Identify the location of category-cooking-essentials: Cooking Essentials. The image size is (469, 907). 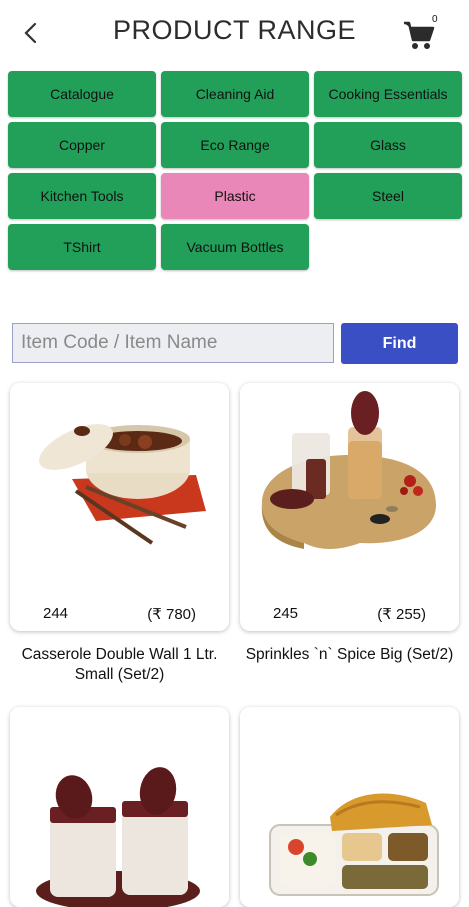
(388, 94).